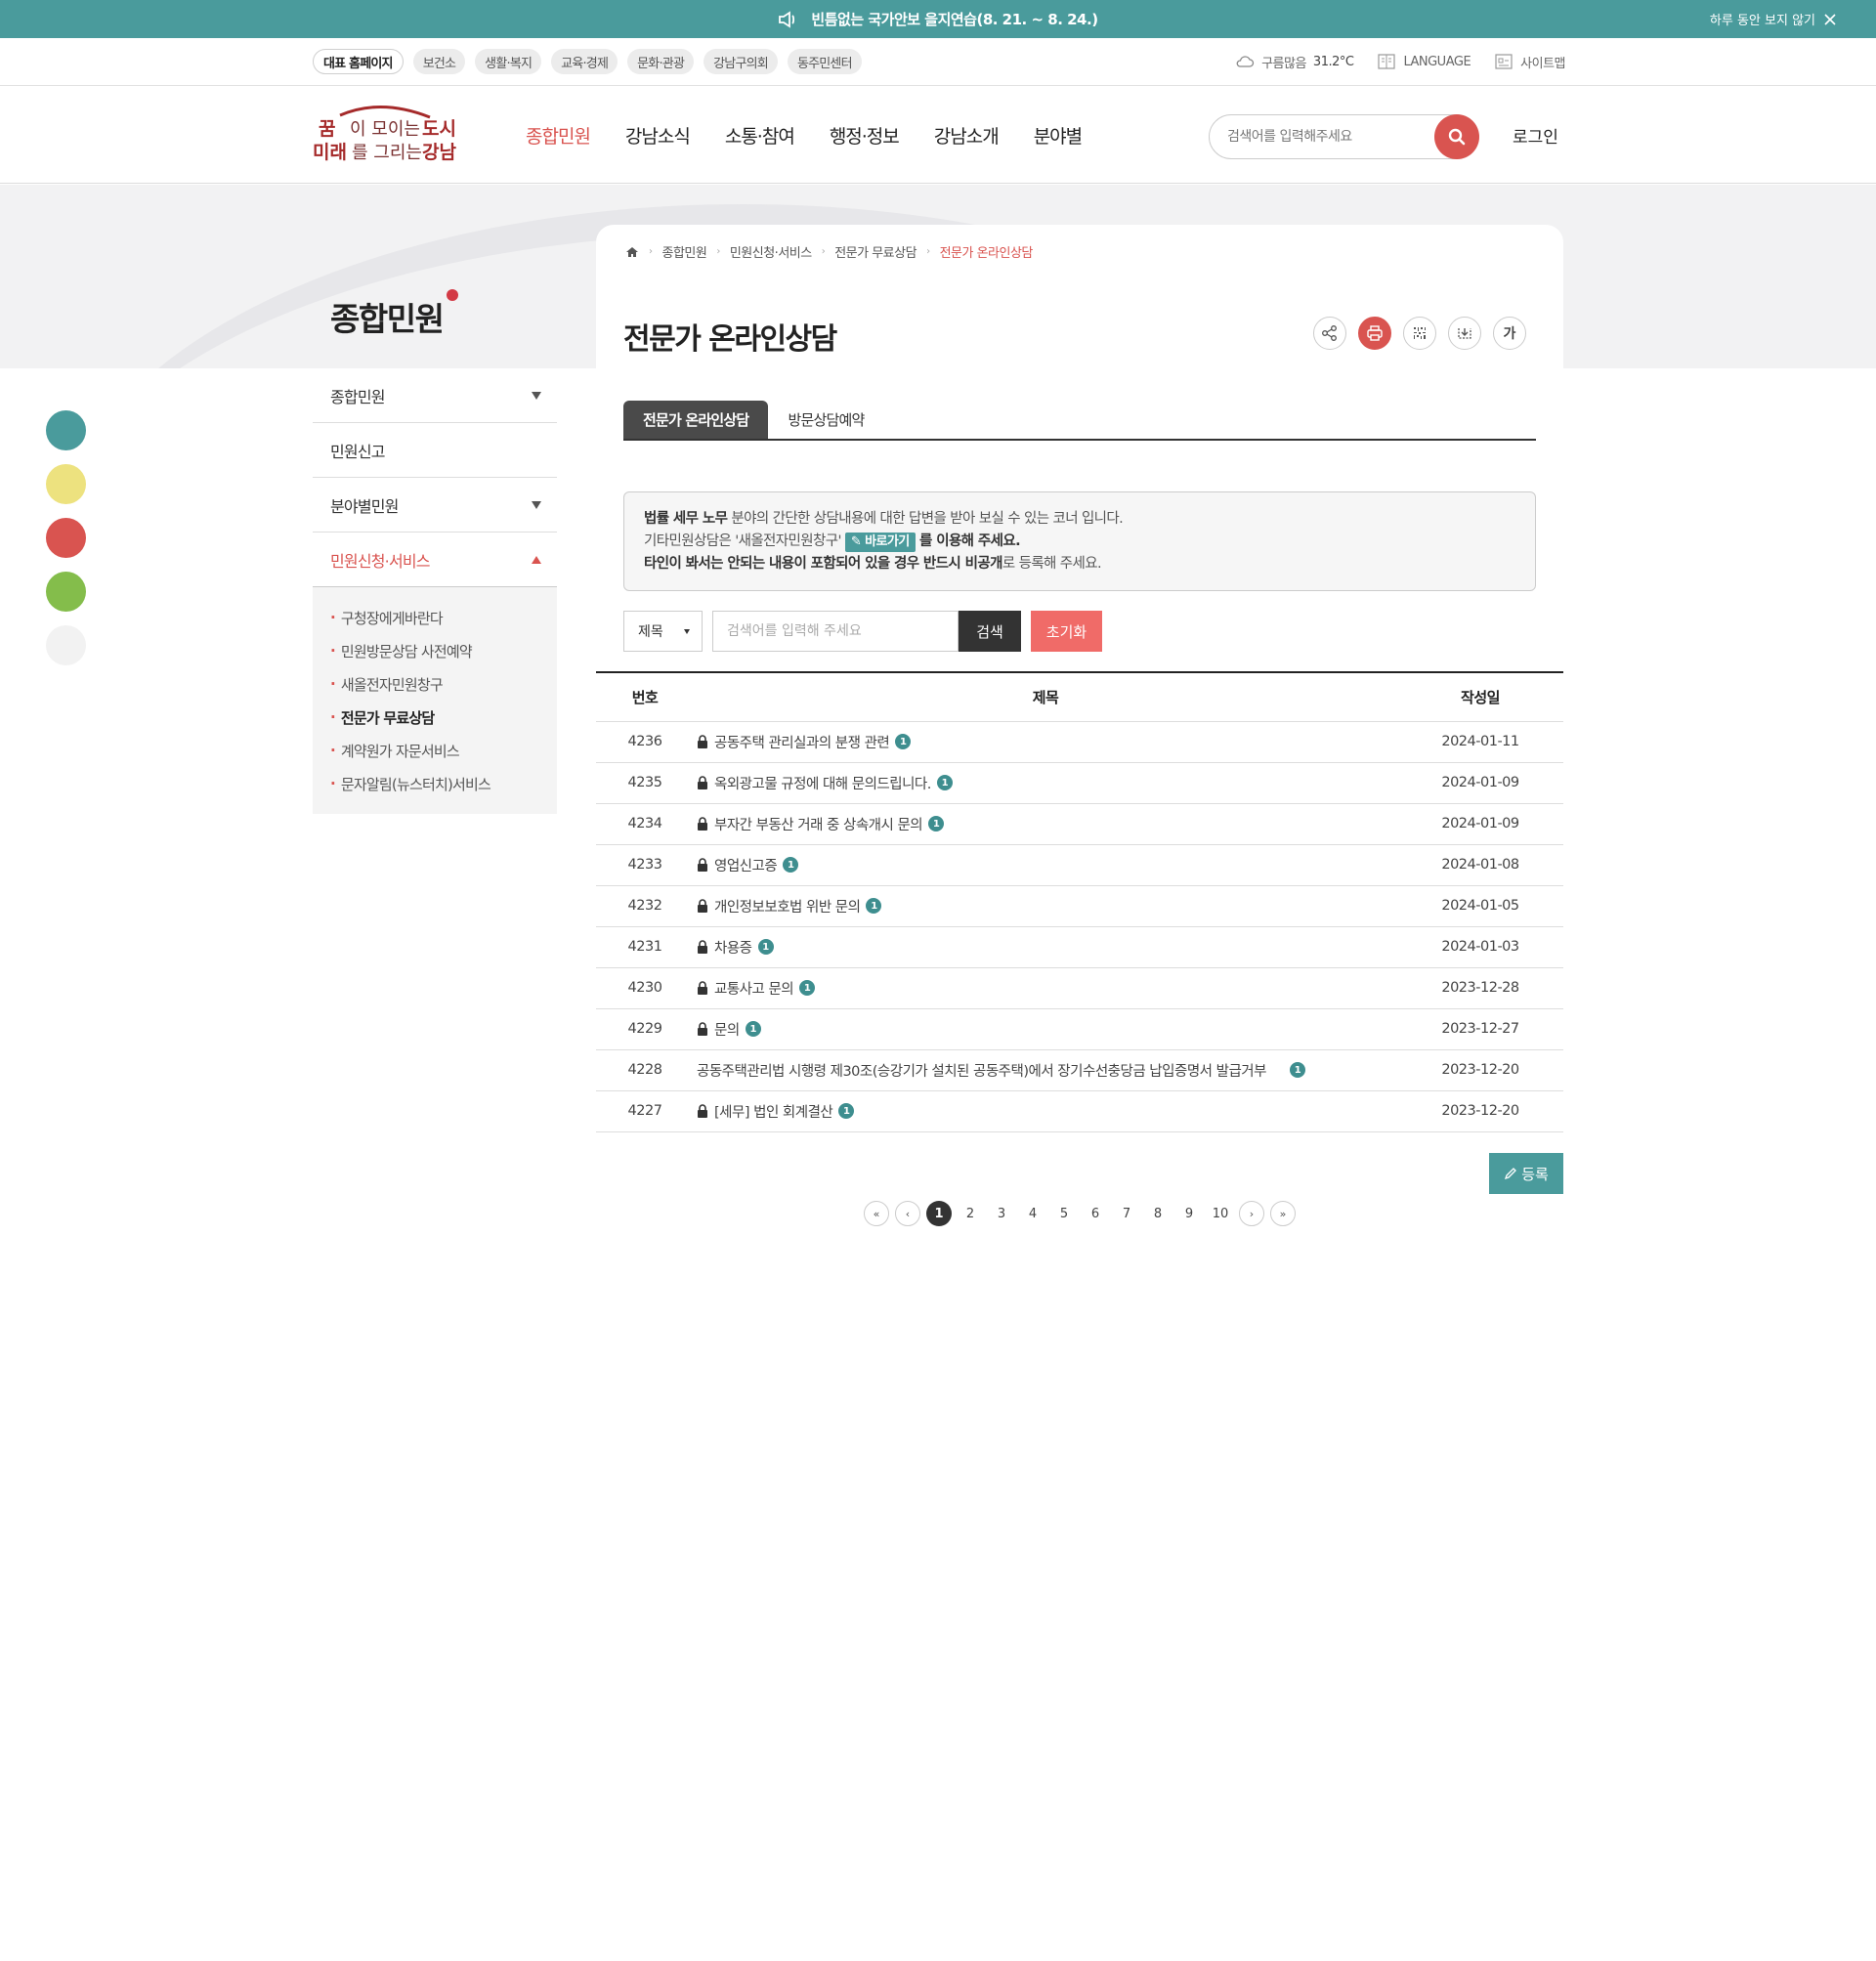  I want to click on site-link-community: 동주민센터, so click(824, 62).